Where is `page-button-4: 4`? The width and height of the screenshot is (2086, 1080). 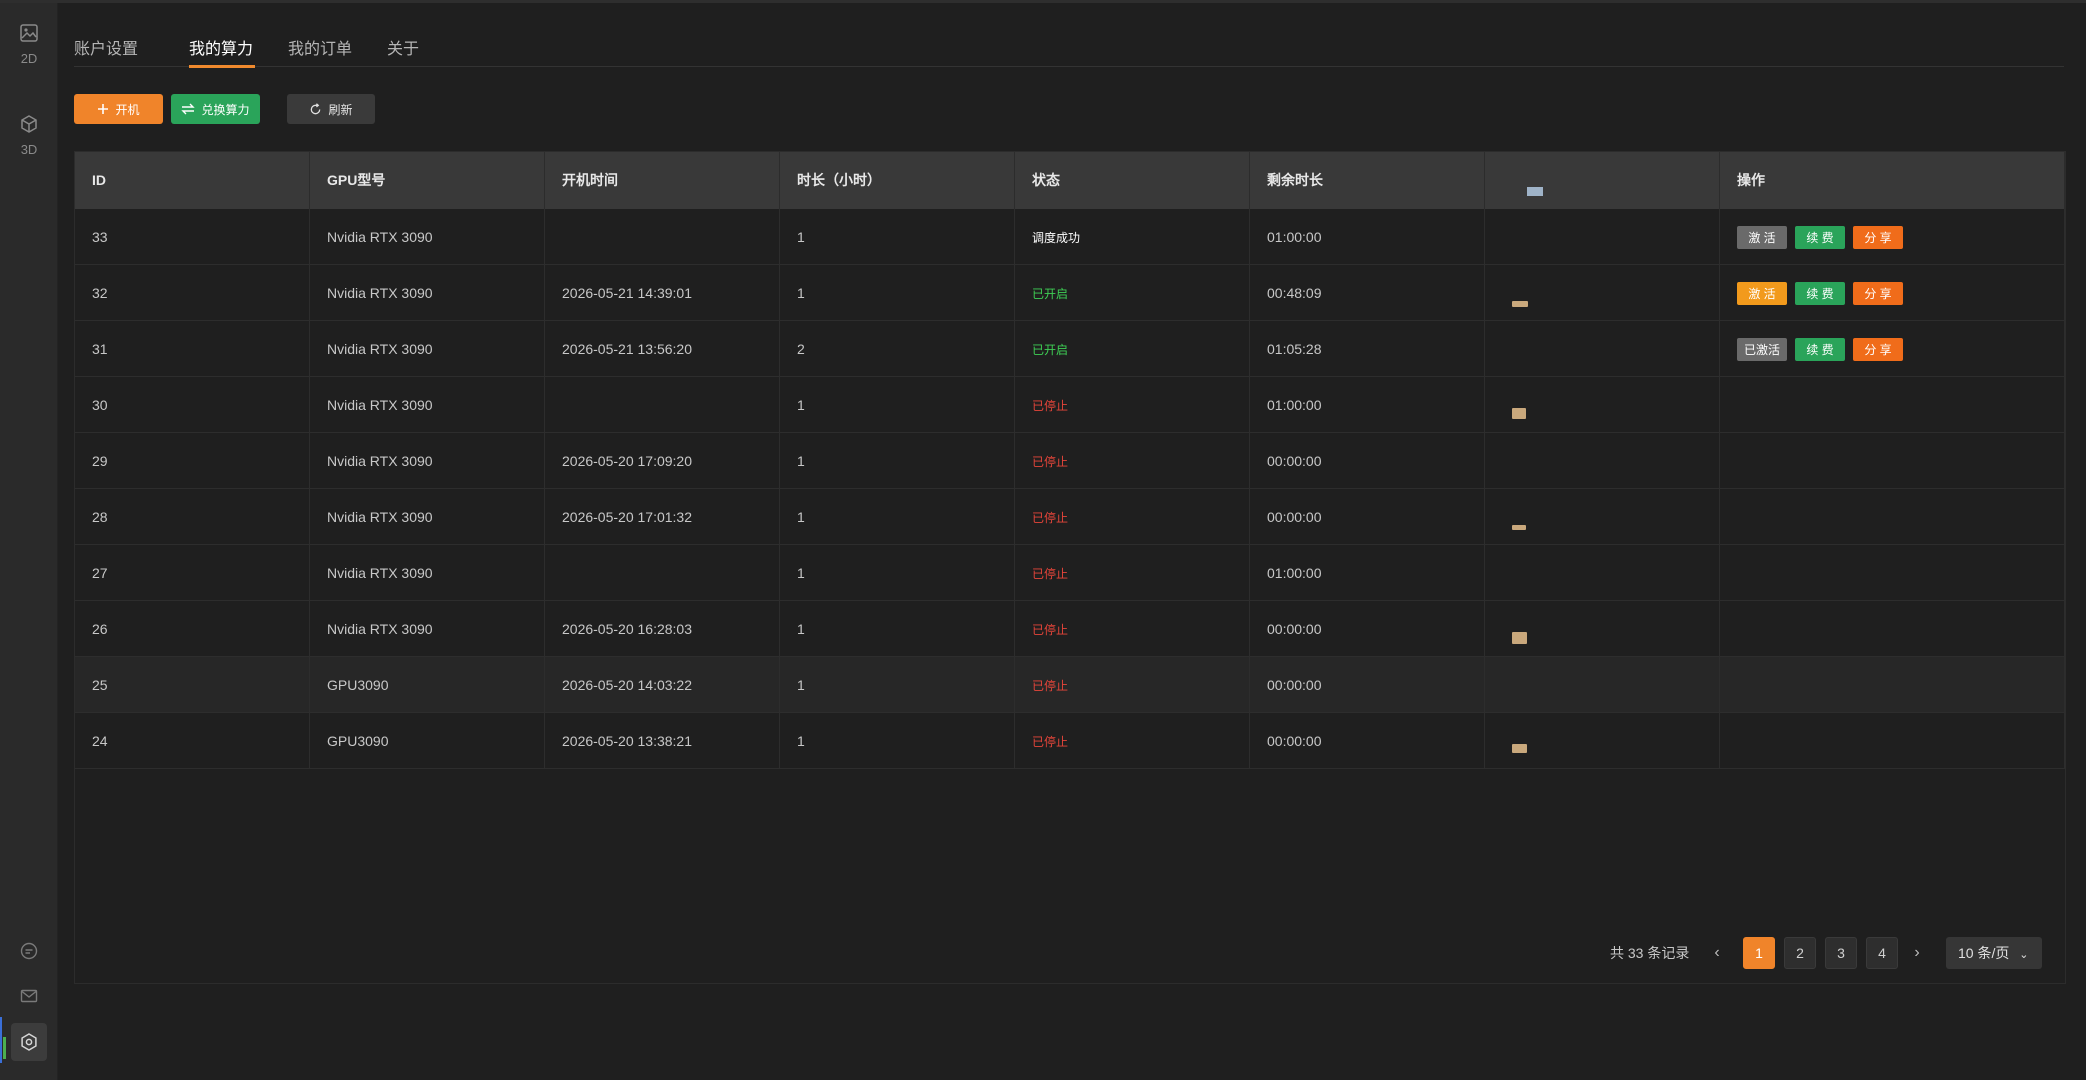
page-button-4: 4 is located at coordinates (1882, 953).